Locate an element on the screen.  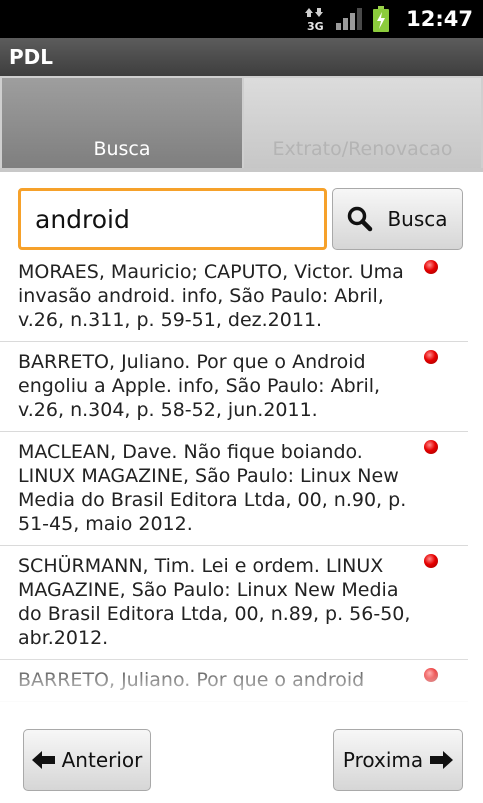
network-3g-icon: 3G is located at coordinates (317, 19).